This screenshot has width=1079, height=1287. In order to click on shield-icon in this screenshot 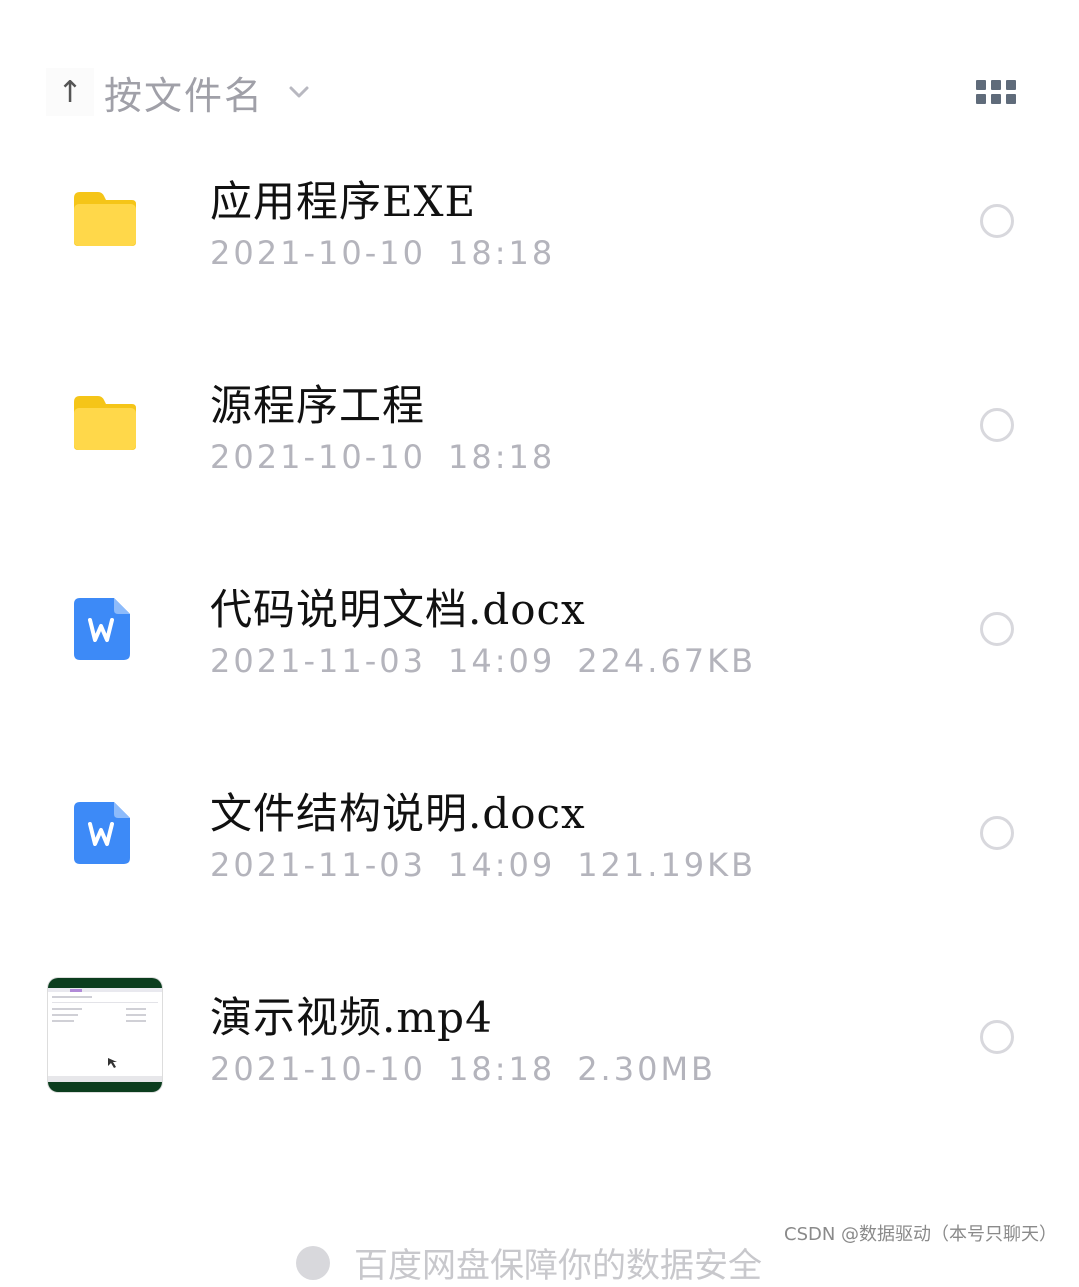, I will do `click(313, 1262)`.